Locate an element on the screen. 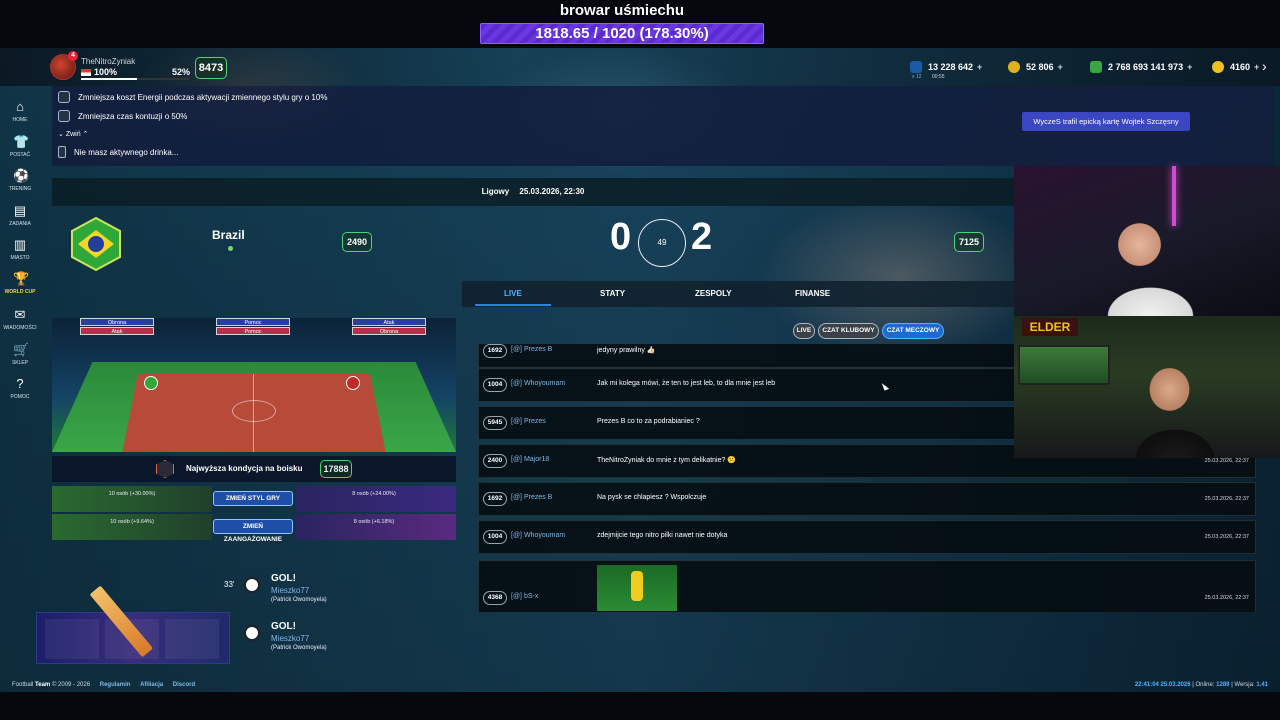 Image resolution: width=1280 pixels, height=720 pixels. goal-assist: (Patrick Owomoyela) is located at coordinates (299, 600).